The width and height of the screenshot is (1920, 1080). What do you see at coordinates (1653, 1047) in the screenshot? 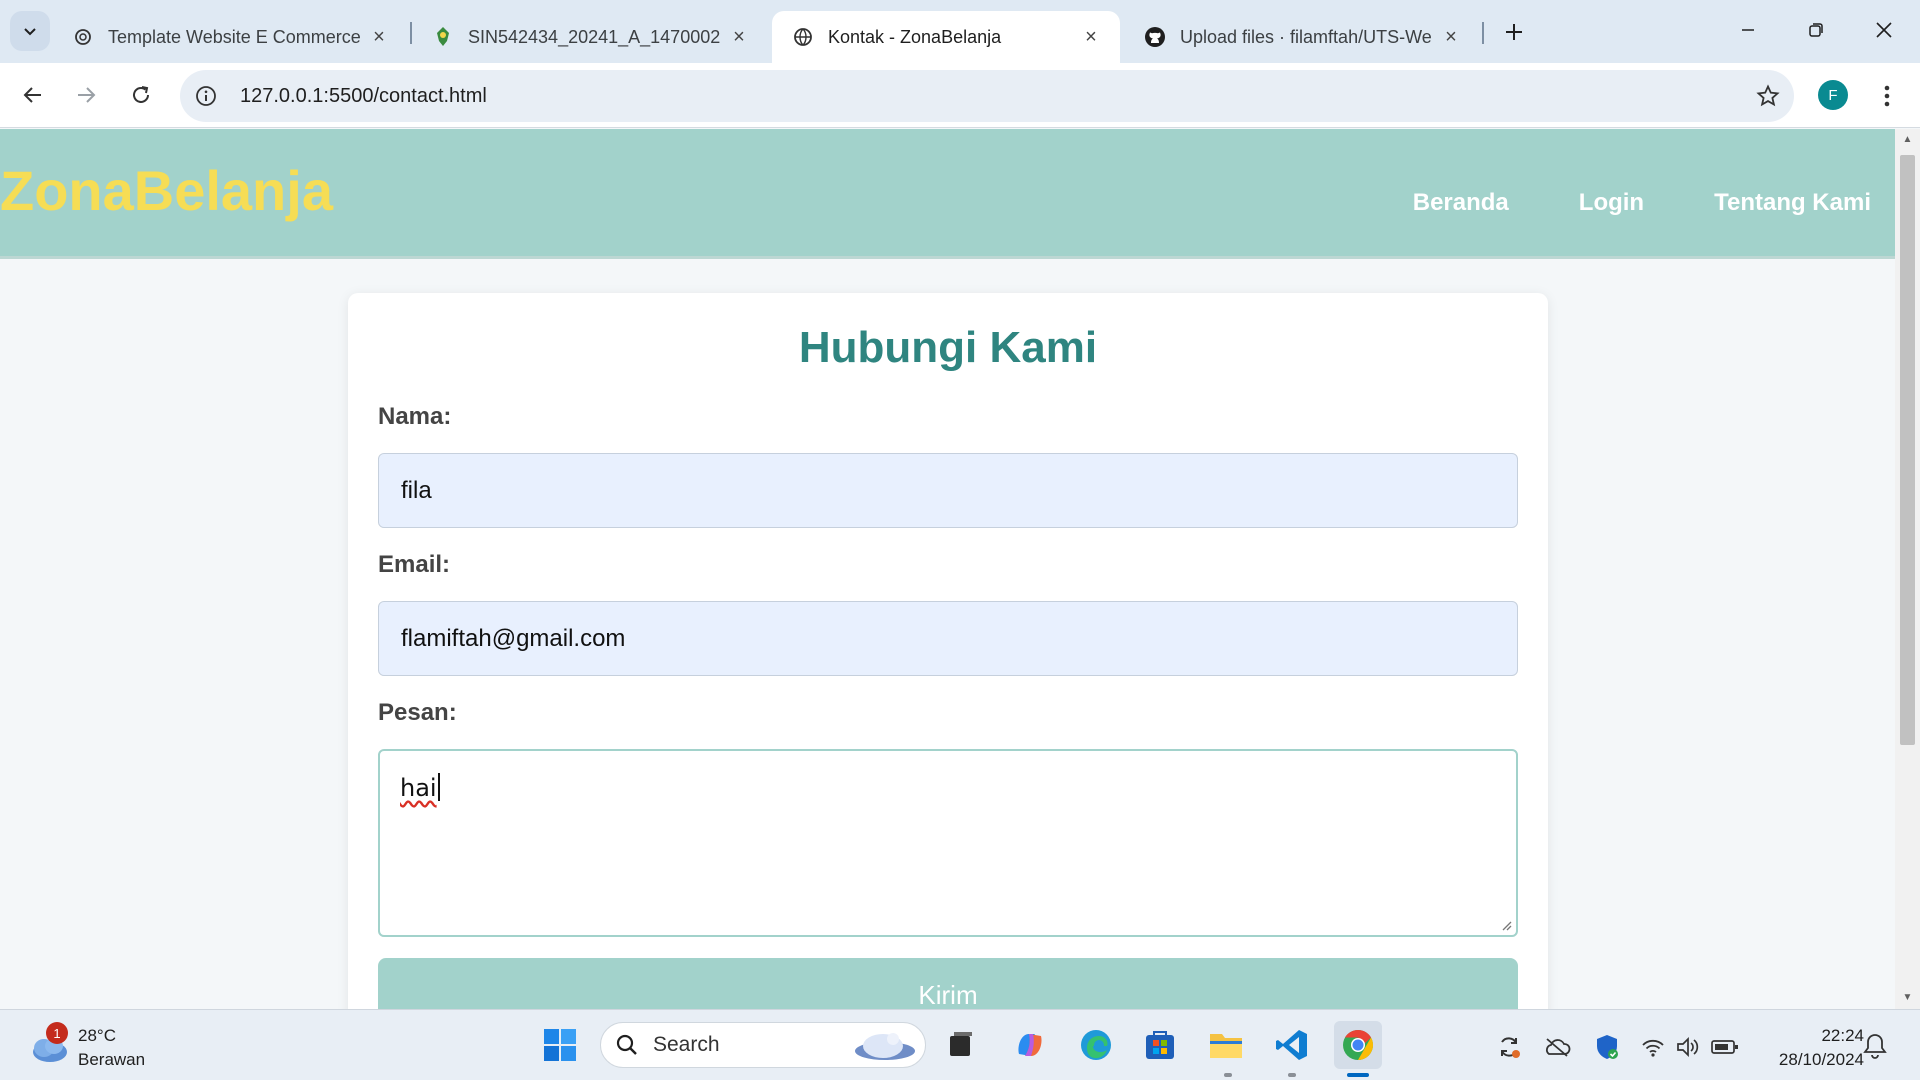
I see `wifi-icon` at bounding box center [1653, 1047].